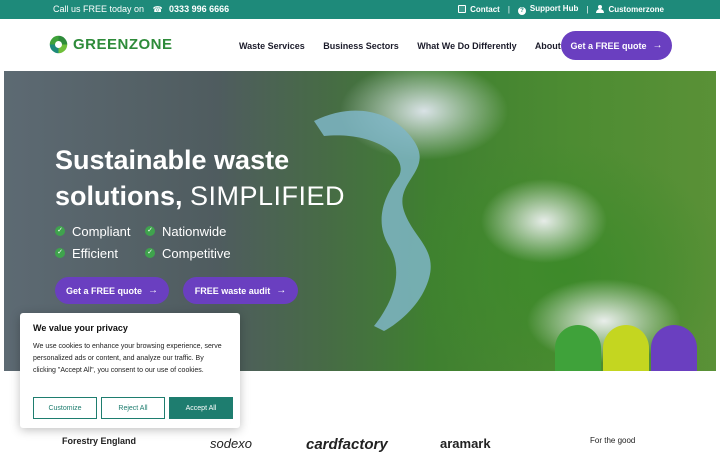  I want to click on feature-competitive: ✓ Competitive, so click(190, 253).